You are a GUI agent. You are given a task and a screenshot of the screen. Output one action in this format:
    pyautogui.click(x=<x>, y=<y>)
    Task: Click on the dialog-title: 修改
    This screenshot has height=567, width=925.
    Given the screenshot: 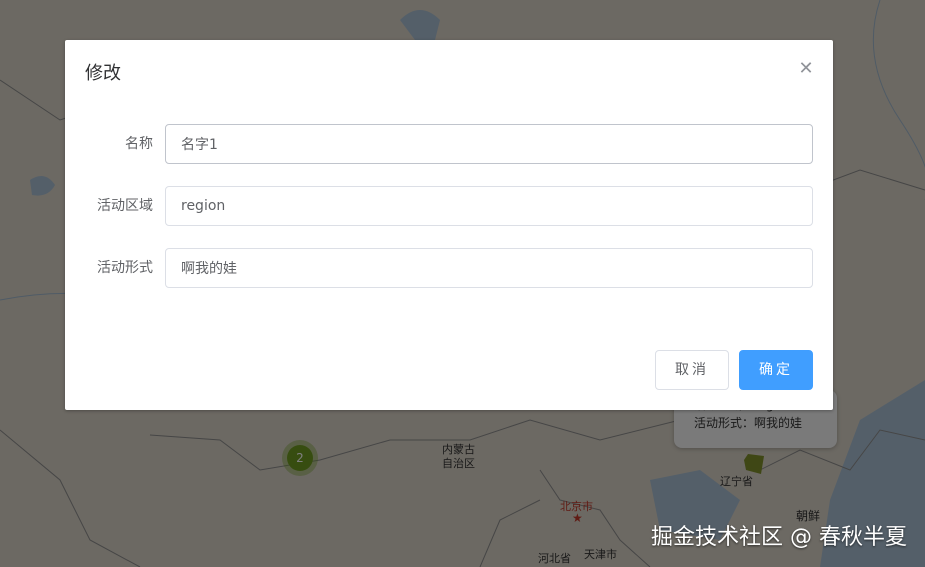 What is the action you would take?
    pyautogui.click(x=103, y=73)
    